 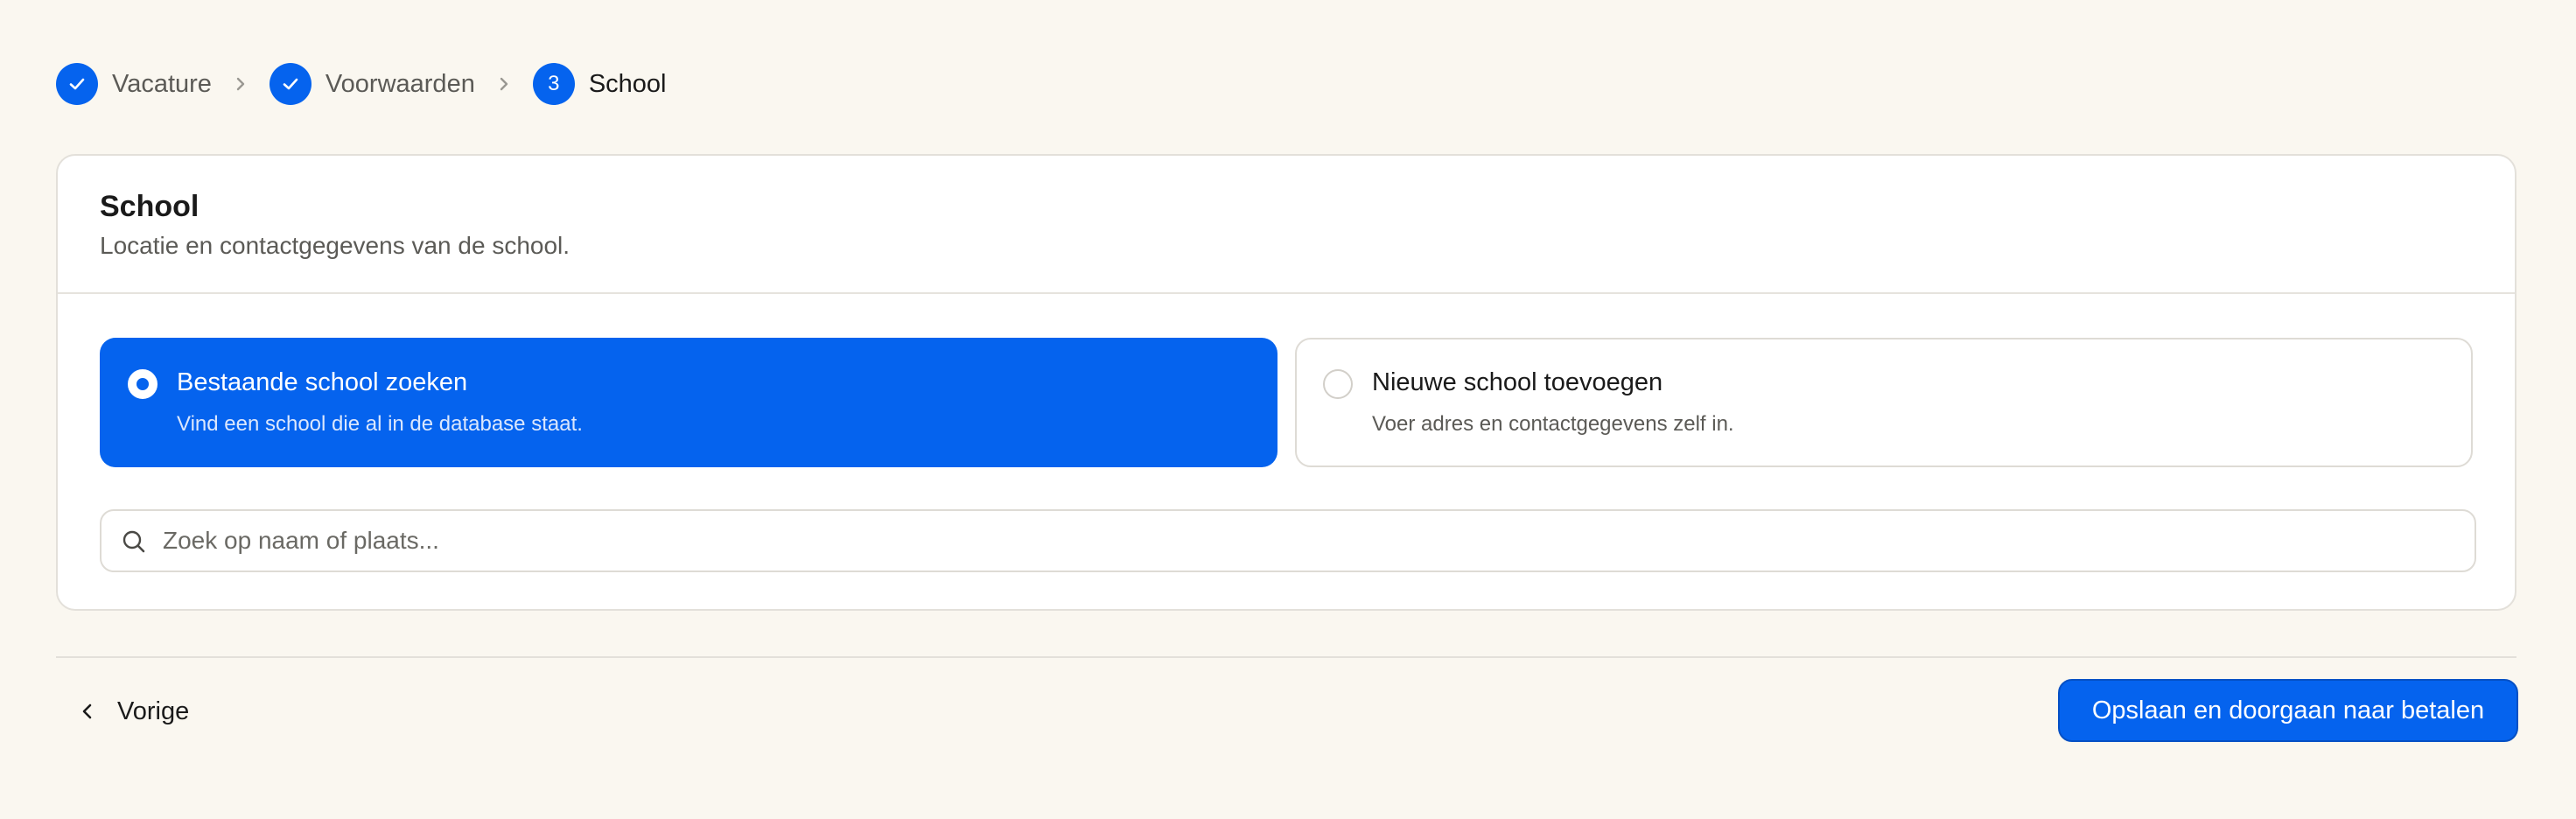 I want to click on step-vacature: Vacature, so click(x=134, y=84).